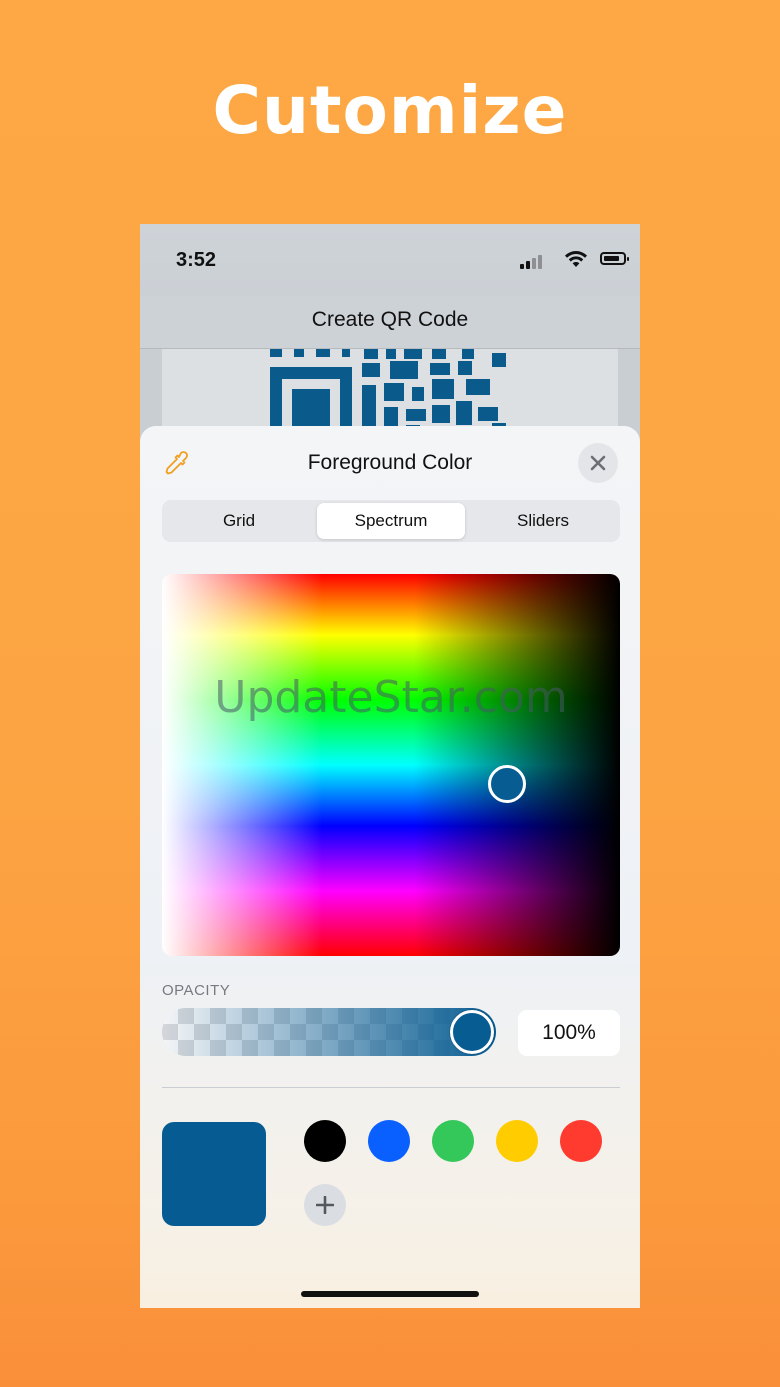 The height and width of the screenshot is (1387, 780). I want to click on swatch-red, so click(581, 1141).